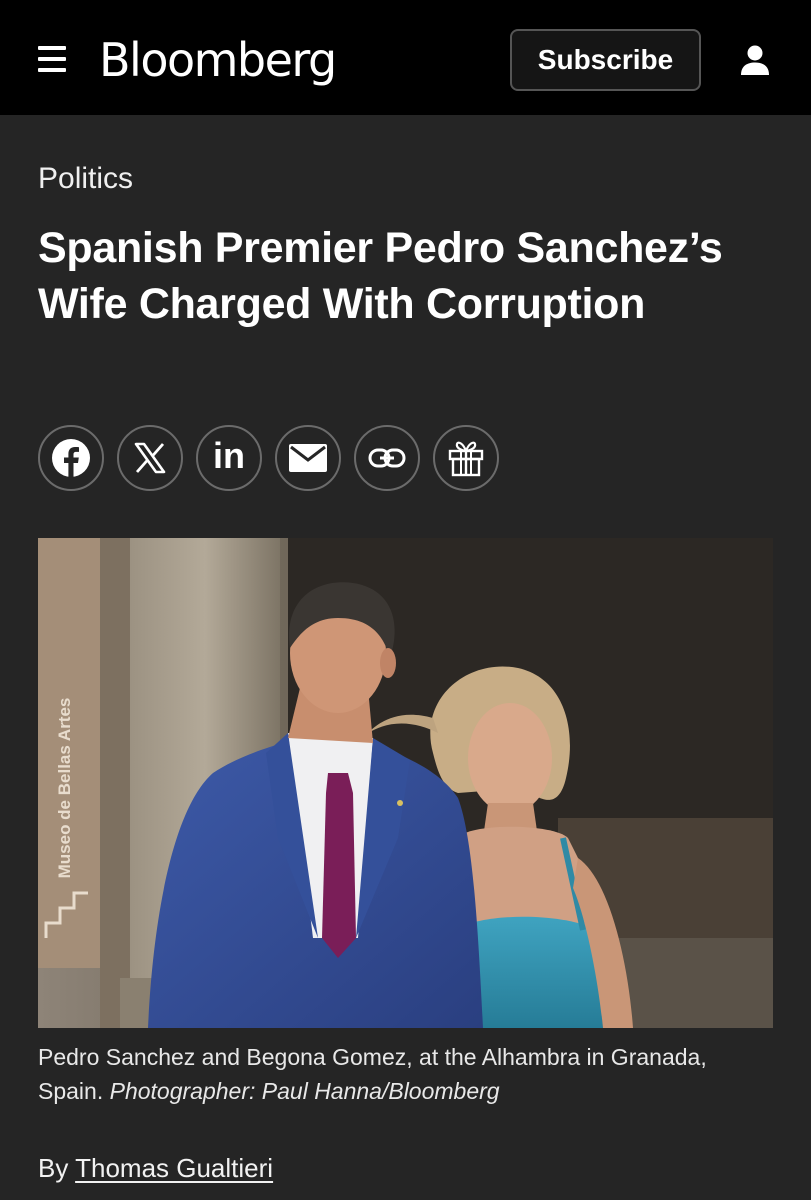 The height and width of the screenshot is (1200, 811). I want to click on photo-credit: Photographer: Paul Hanna/Bloomberg, so click(304, 1091).